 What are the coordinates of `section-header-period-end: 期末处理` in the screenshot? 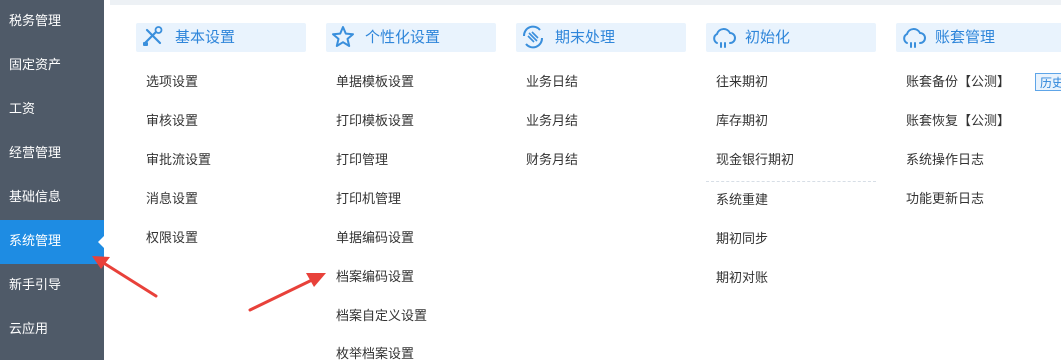 It's located at (601, 37).